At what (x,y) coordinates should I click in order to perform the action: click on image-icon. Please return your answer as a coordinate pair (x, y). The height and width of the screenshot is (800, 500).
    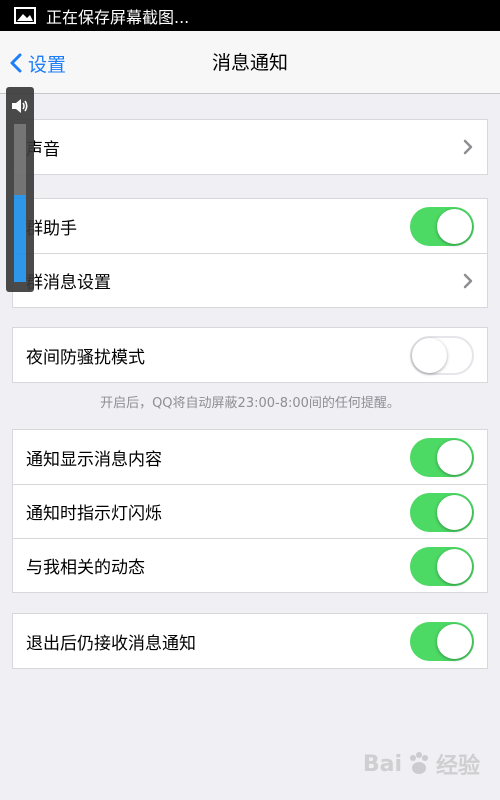
    Looking at the image, I should click on (25, 15).